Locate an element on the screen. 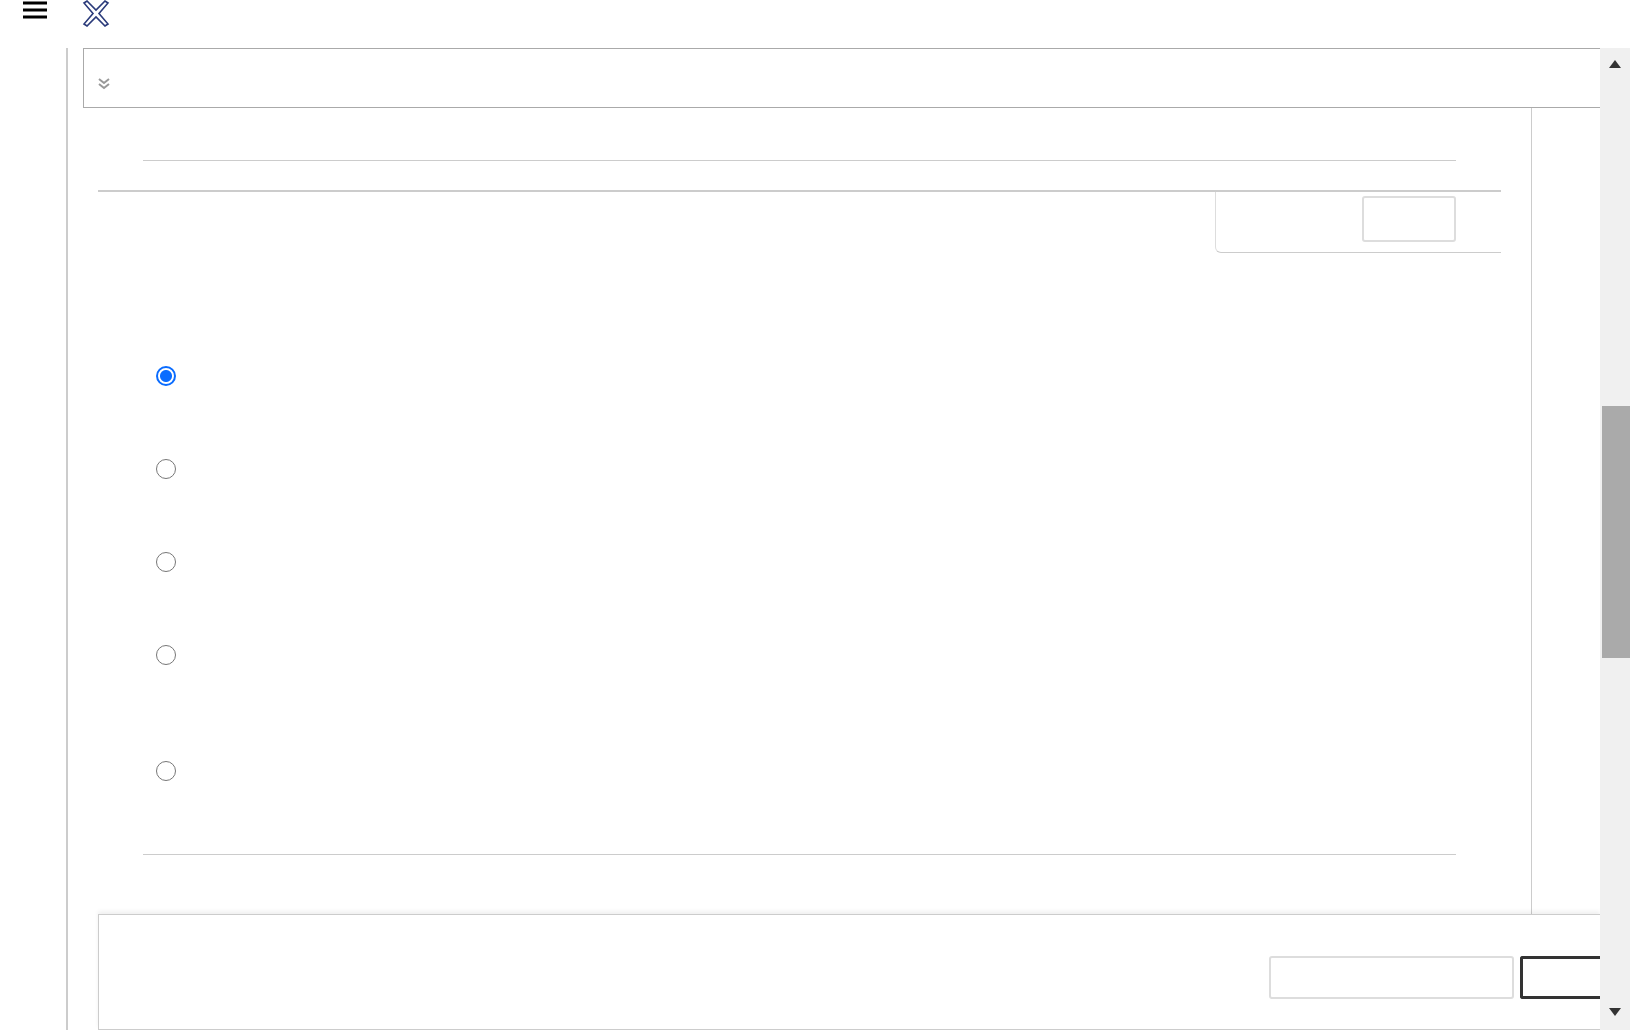  scroll-bar is located at coordinates (1615, 539).